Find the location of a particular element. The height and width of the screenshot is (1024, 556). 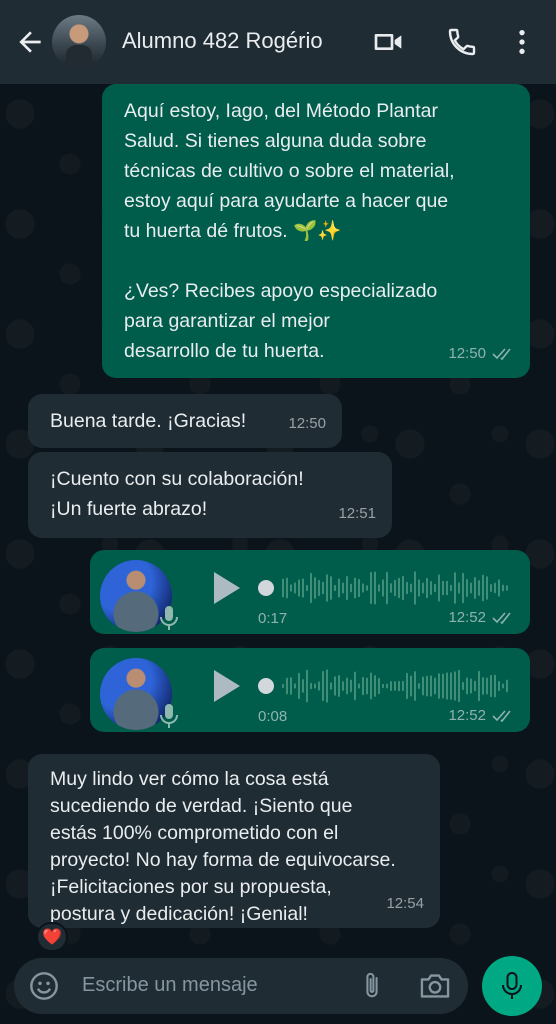

voice-message: 0:08 12:52 is located at coordinates (310, 690).